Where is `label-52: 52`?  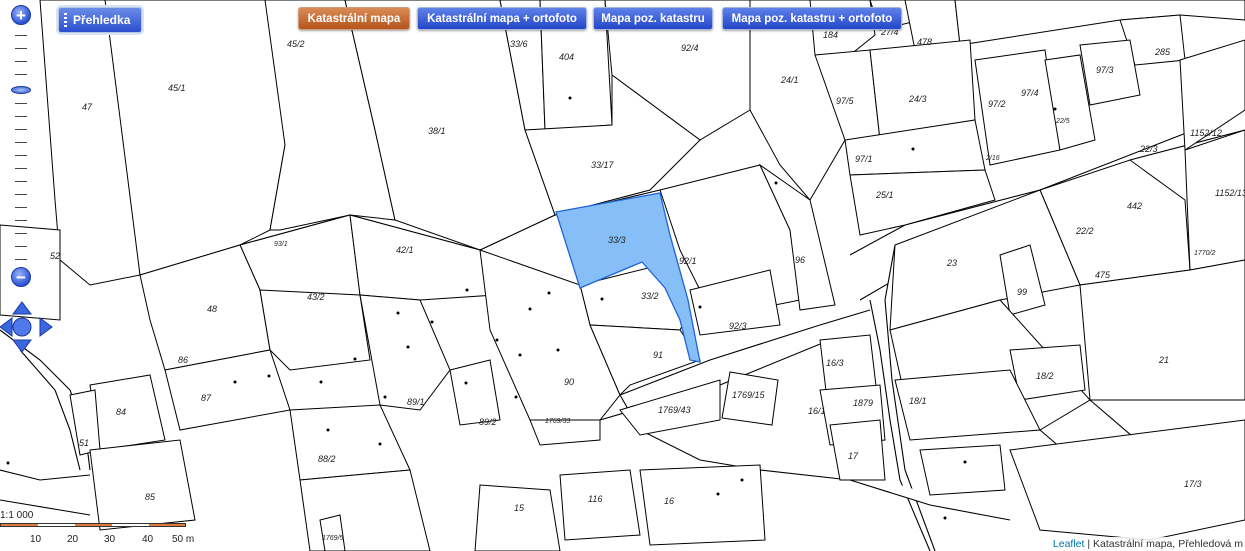
label-52: 52 is located at coordinates (55, 256).